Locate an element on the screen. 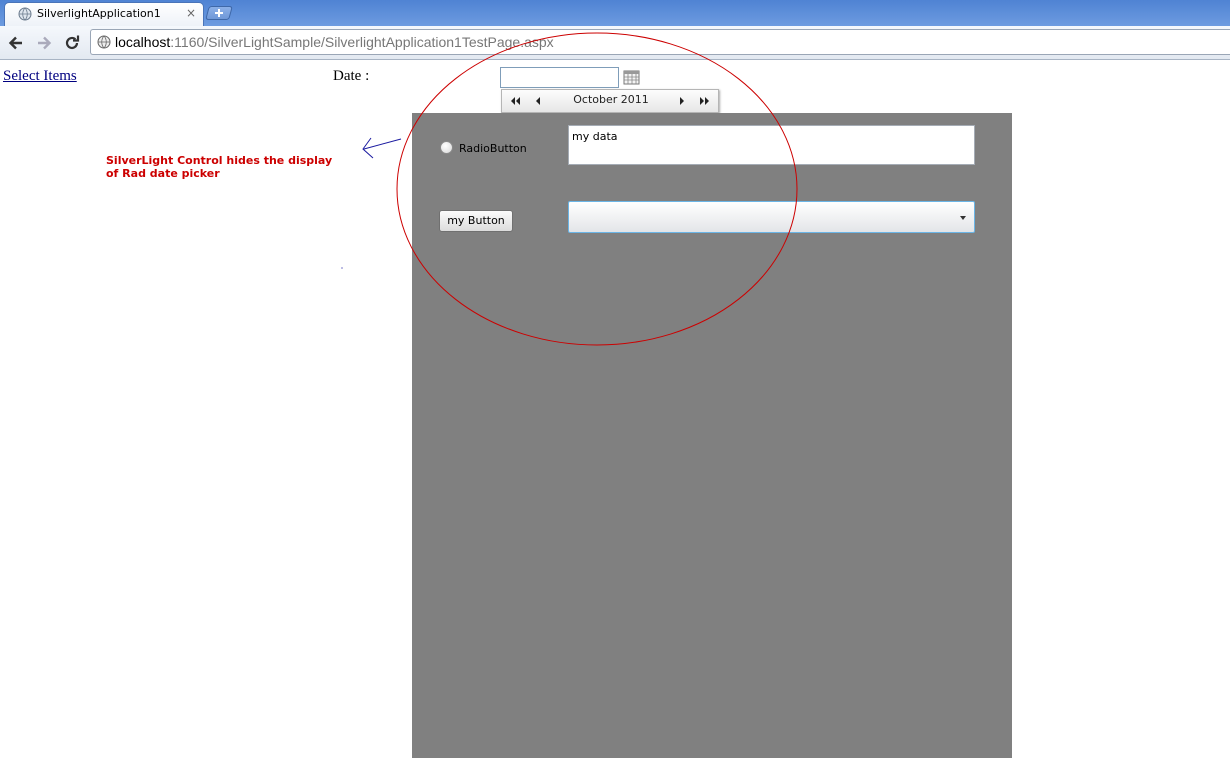 This screenshot has width=1230, height=758. select-items-link: Select Items is located at coordinates (40, 76).